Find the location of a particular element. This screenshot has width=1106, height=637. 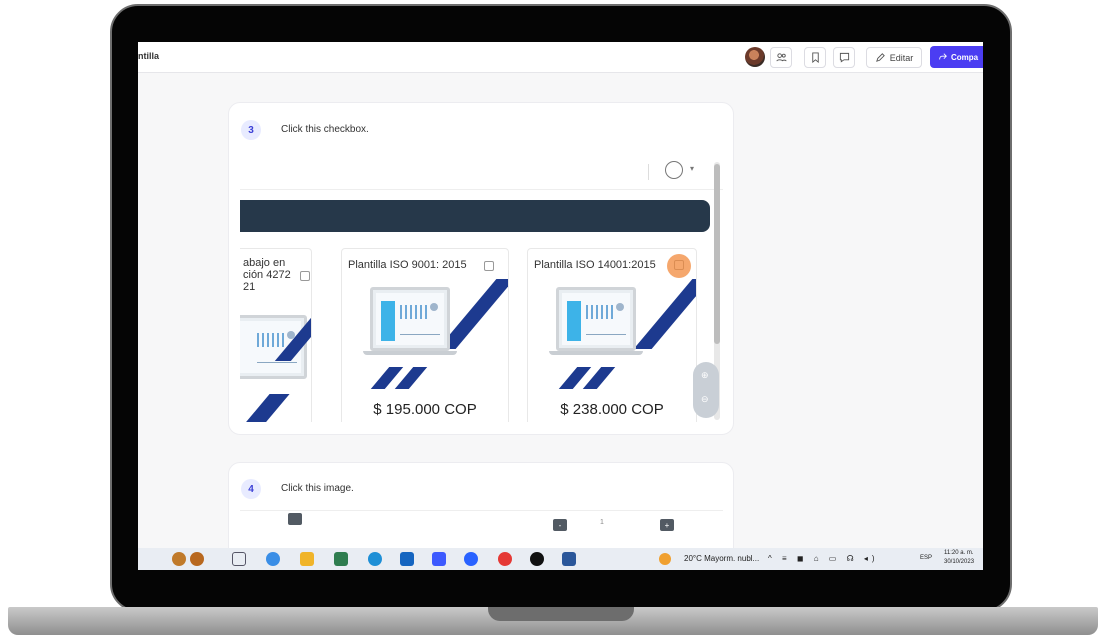

share-icon is located at coordinates (943, 56).